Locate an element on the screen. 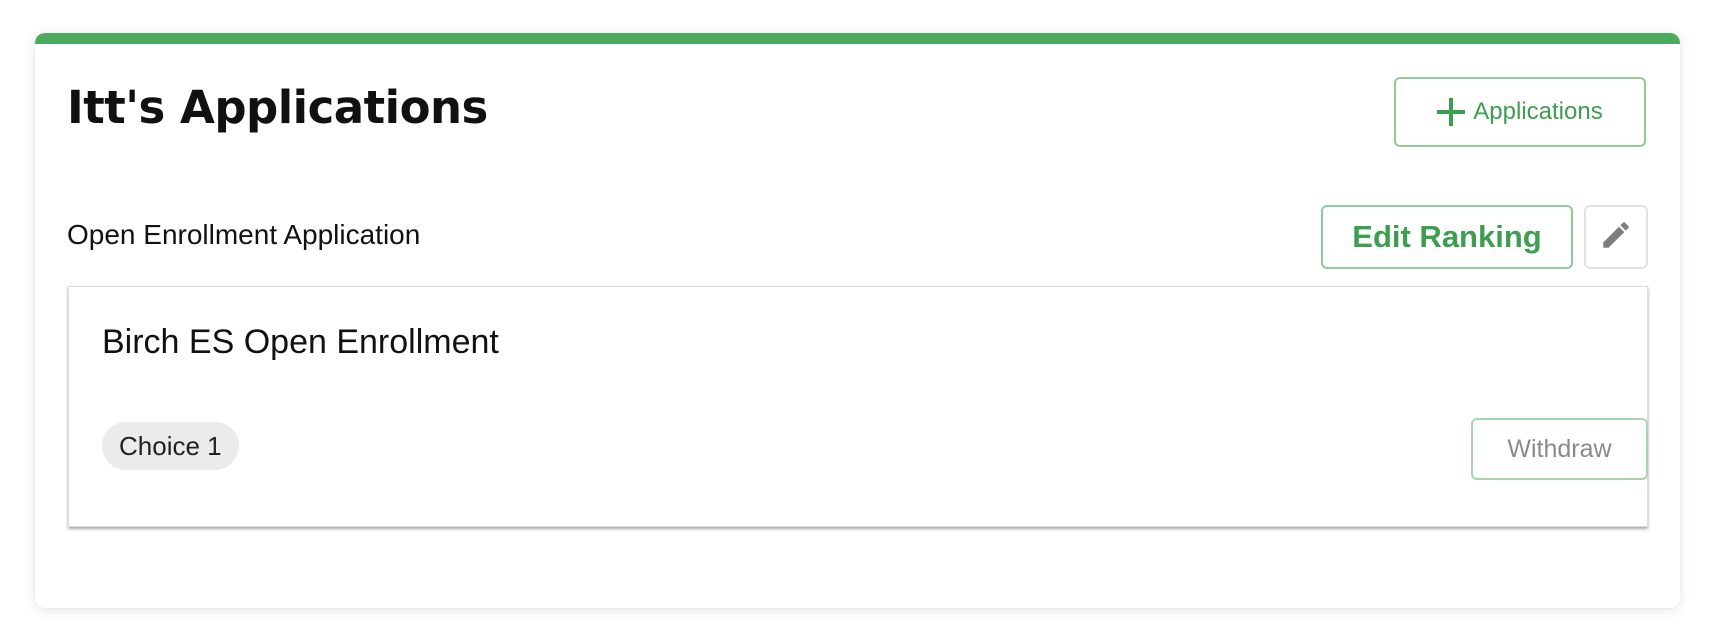 This screenshot has height=634, width=1718. pencil-icon is located at coordinates (1616, 237).